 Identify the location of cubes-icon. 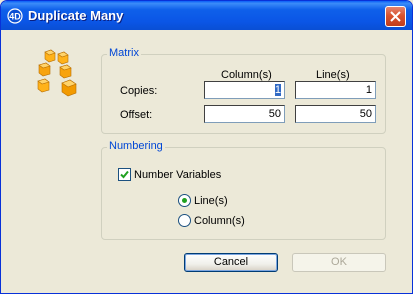
(59, 74).